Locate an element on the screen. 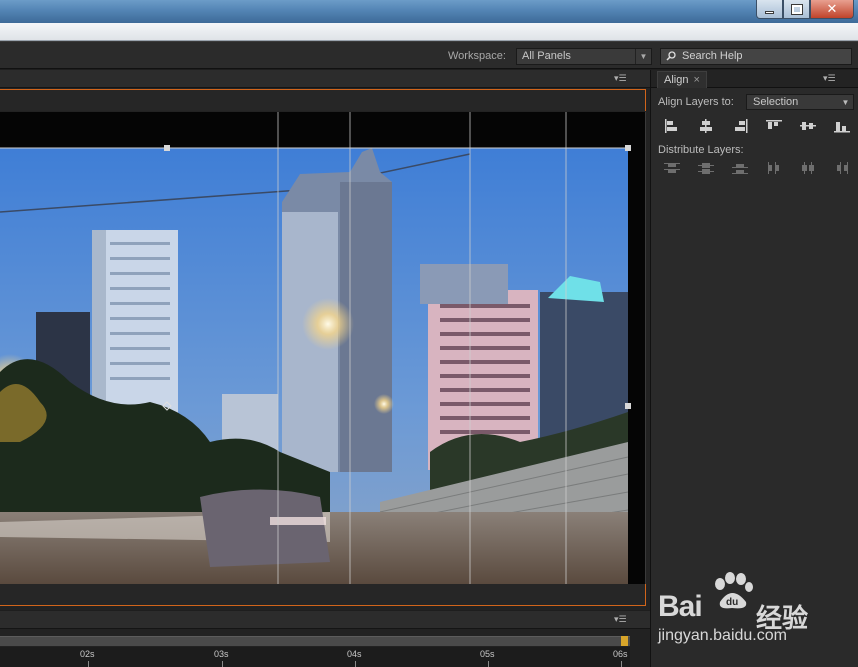 The height and width of the screenshot is (667, 858). restore-icon is located at coordinates (796, 9).